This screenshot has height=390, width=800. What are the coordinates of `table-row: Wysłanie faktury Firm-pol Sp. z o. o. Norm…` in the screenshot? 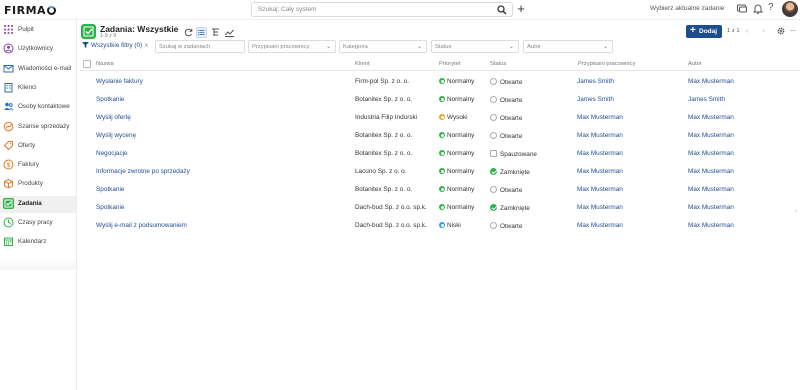 It's located at (440, 81).